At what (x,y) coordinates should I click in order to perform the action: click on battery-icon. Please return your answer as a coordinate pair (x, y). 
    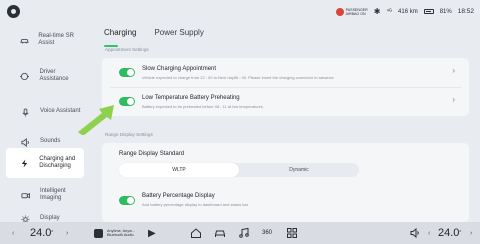
    Looking at the image, I should click on (428, 11).